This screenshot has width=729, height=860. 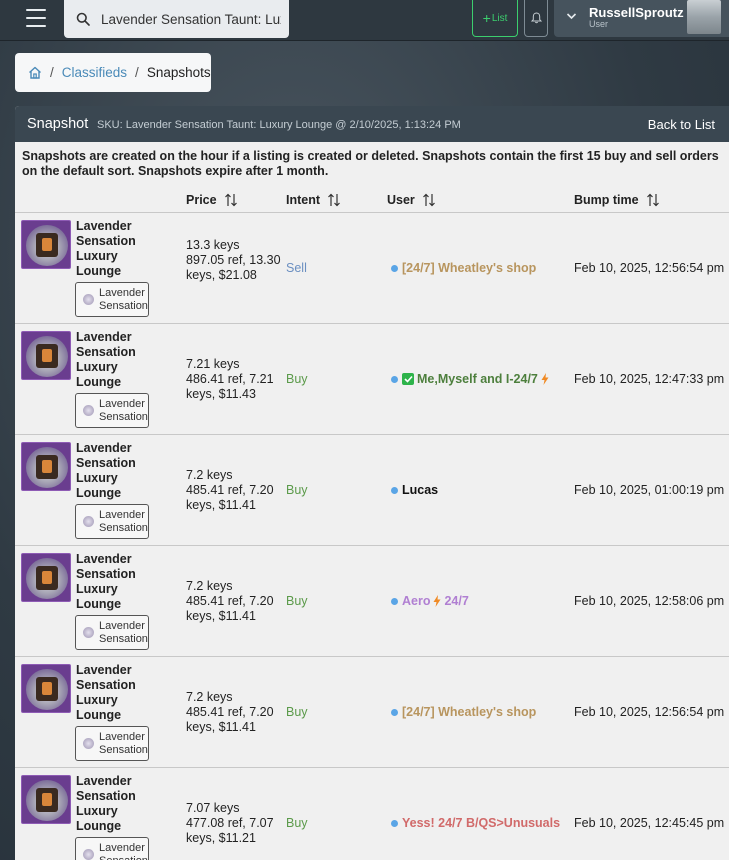 I want to click on user-cell: Yess! 24/7 B/QS>Unusuals, so click(x=475, y=823).